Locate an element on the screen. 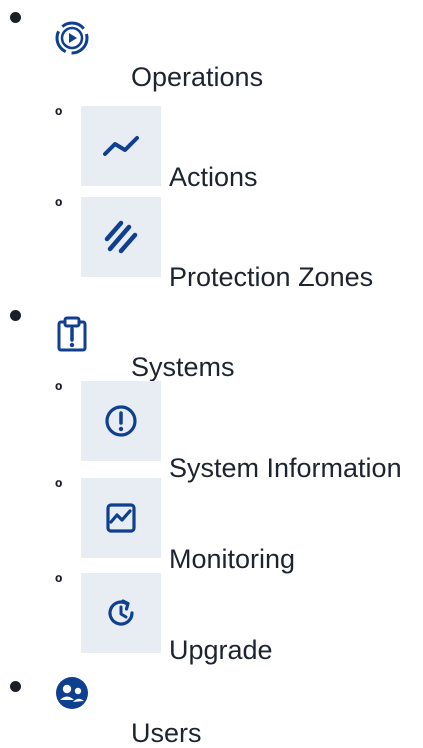  nav-item-systems: Systems is located at coordinates (183, 367).